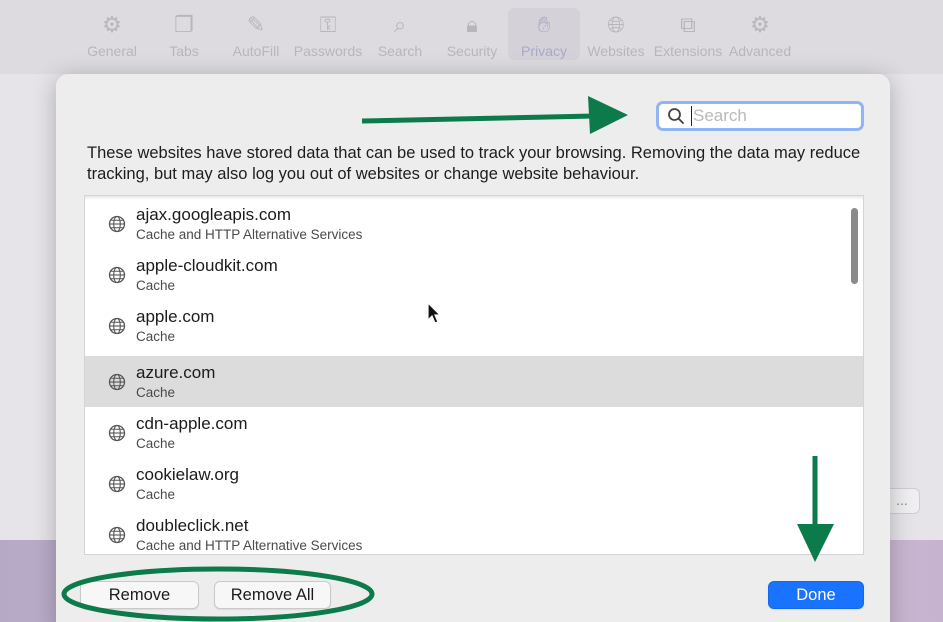  What do you see at coordinates (112, 24) in the screenshot?
I see `gear-icon: ⚙` at bounding box center [112, 24].